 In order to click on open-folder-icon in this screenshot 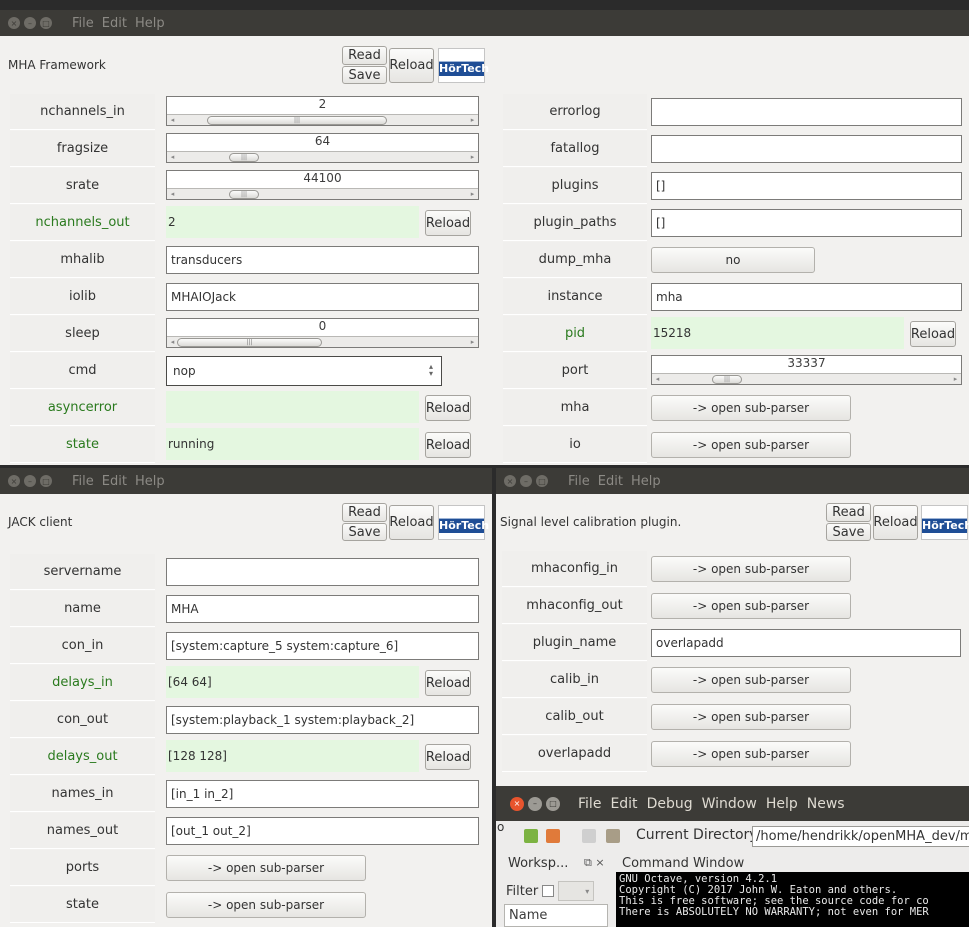, I will do `click(553, 836)`.